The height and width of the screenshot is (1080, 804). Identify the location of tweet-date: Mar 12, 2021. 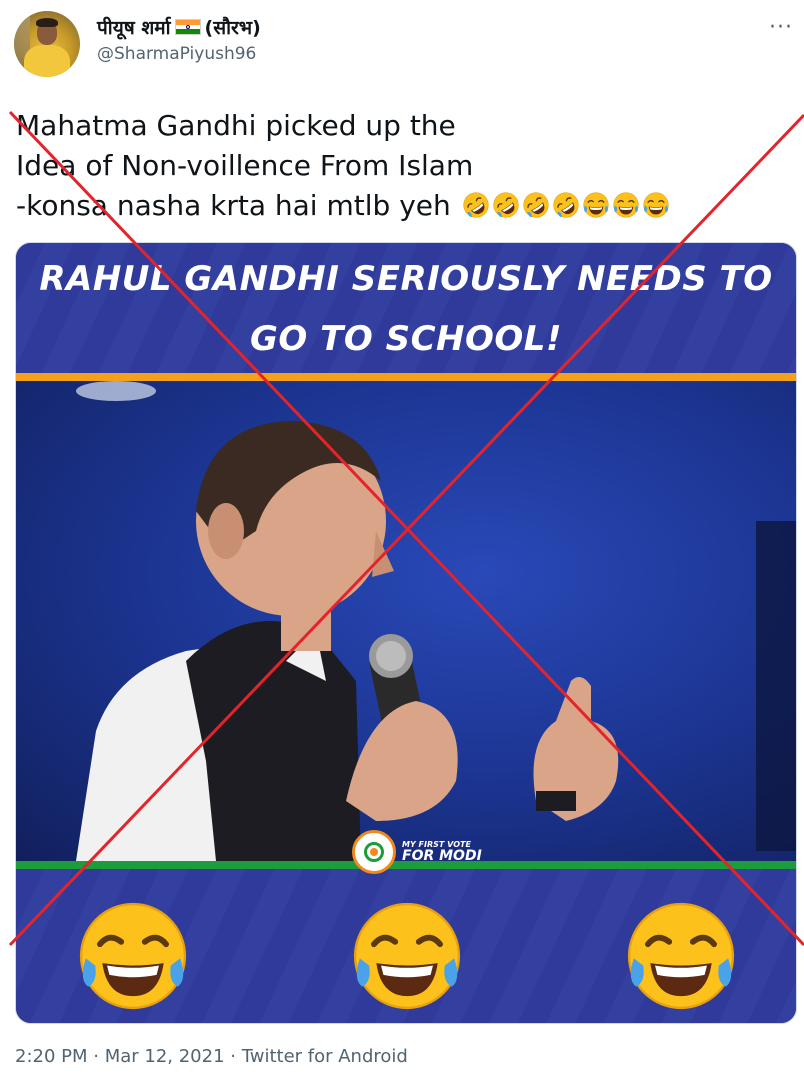
(165, 1056).